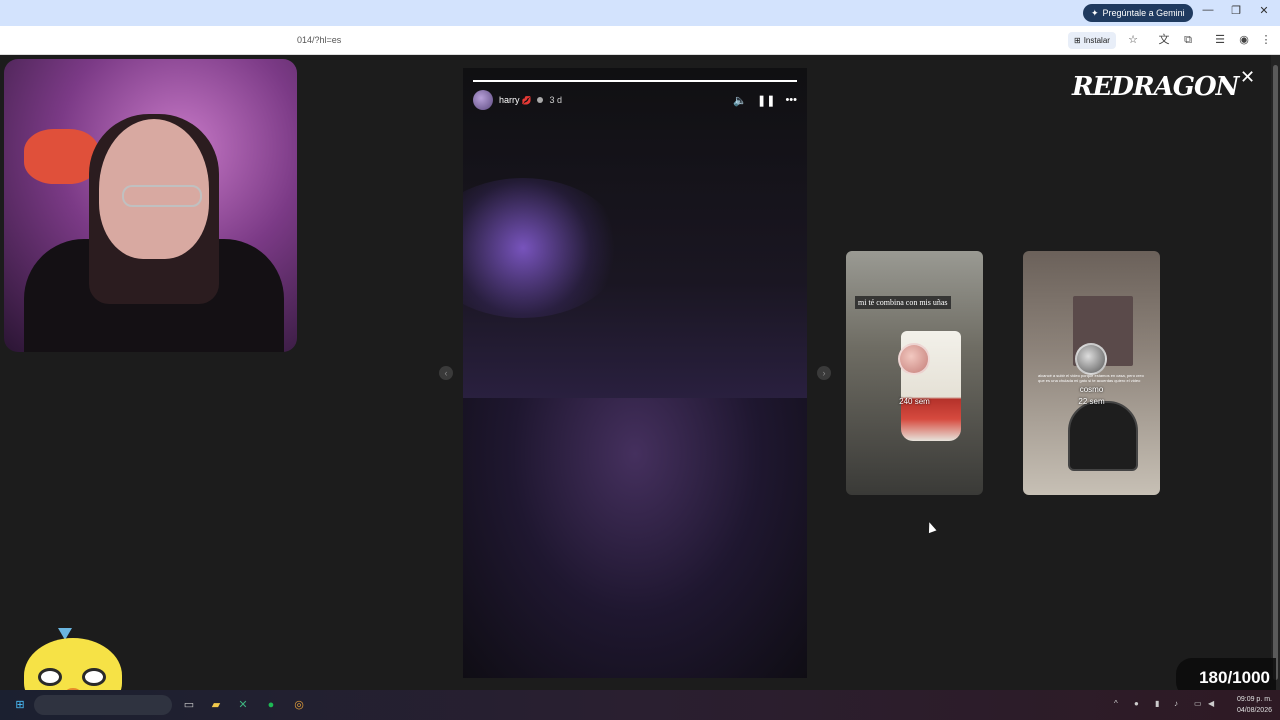 The image size is (1280, 720). What do you see at coordinates (1091, 389) in the screenshot?
I see `thumbnail-username: cosmo` at bounding box center [1091, 389].